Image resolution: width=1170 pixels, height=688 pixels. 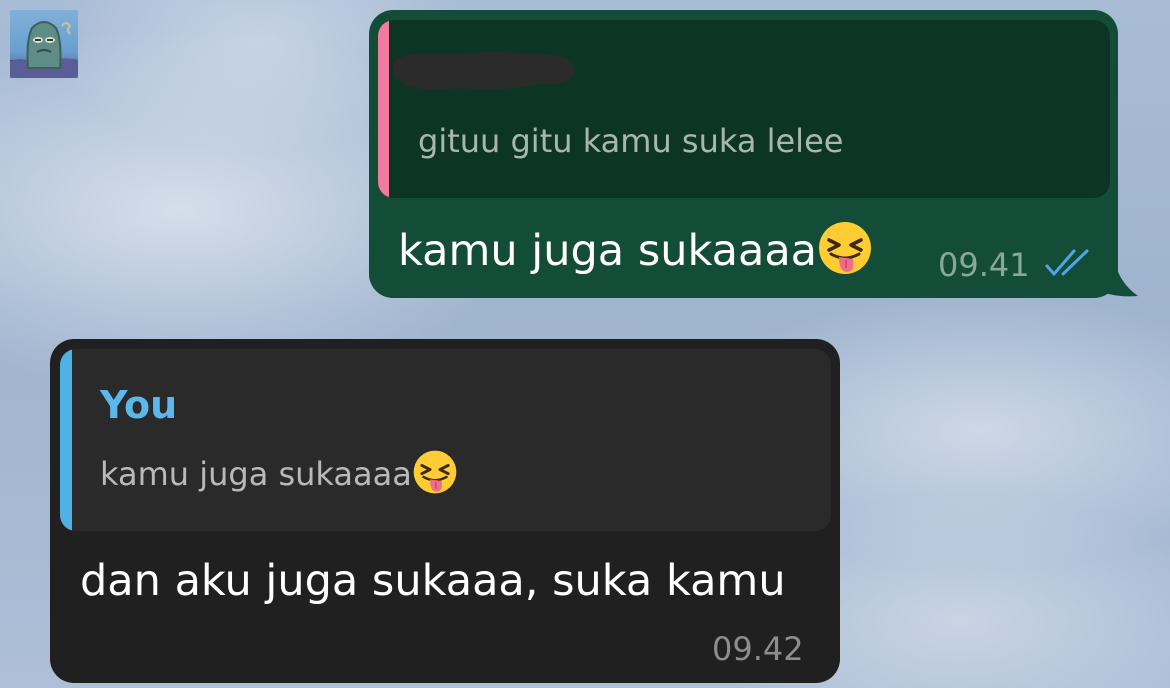 What do you see at coordinates (984, 265) in the screenshot?
I see `outgoing-message-time: 09.41` at bounding box center [984, 265].